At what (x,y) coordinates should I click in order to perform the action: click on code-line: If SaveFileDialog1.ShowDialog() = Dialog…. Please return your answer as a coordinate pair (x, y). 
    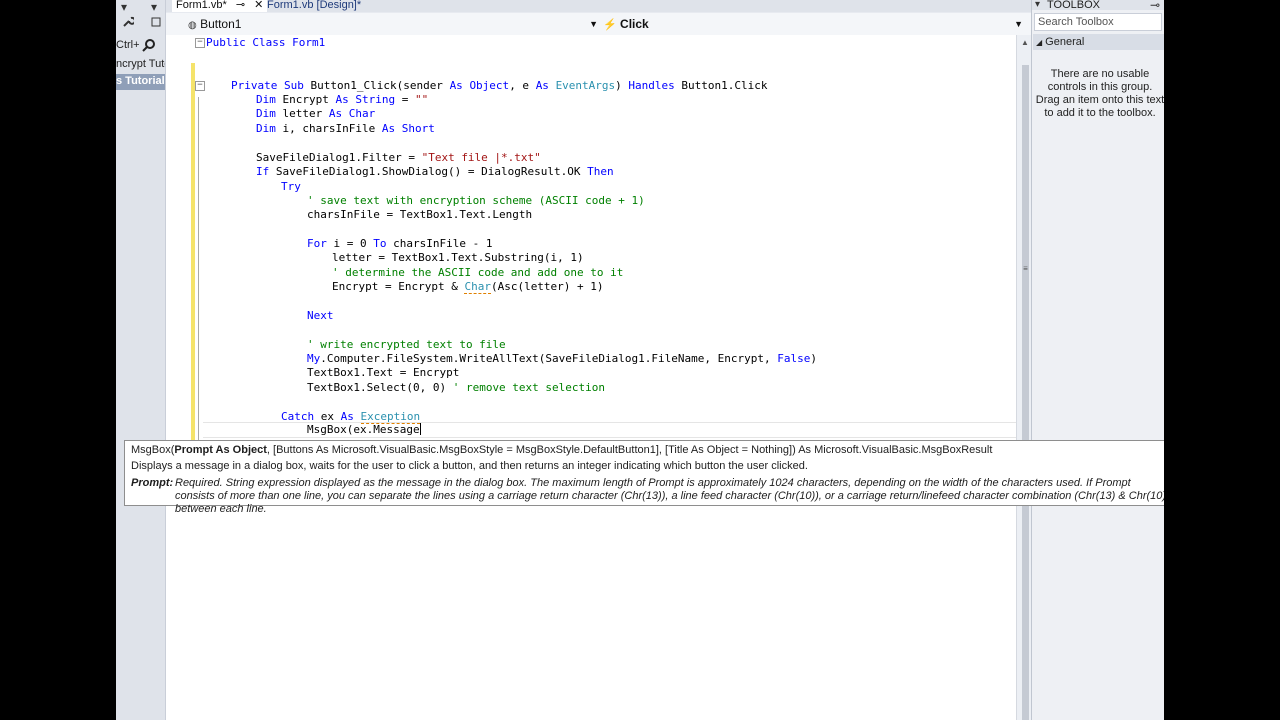
    Looking at the image, I should click on (435, 171).